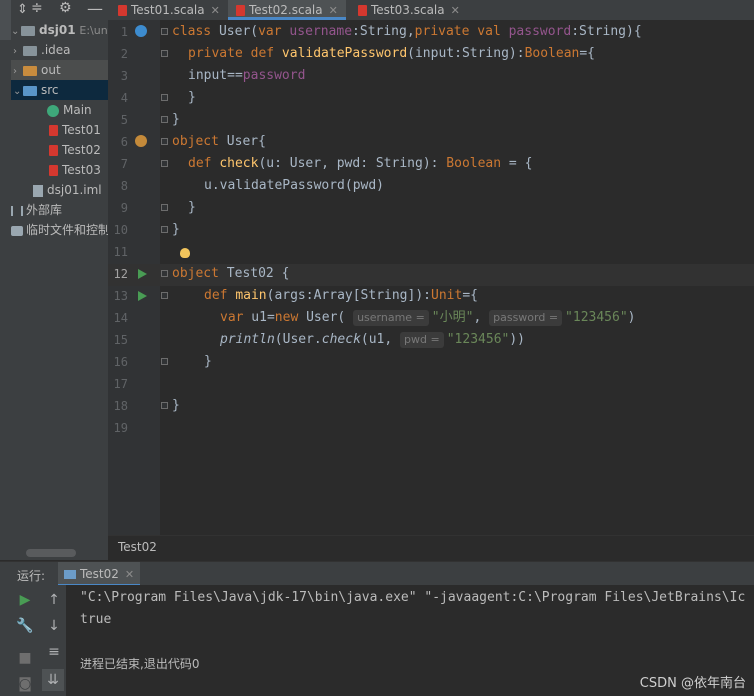 The image size is (754, 696). I want to click on tab-label: Test01.scala, so click(168, 10).